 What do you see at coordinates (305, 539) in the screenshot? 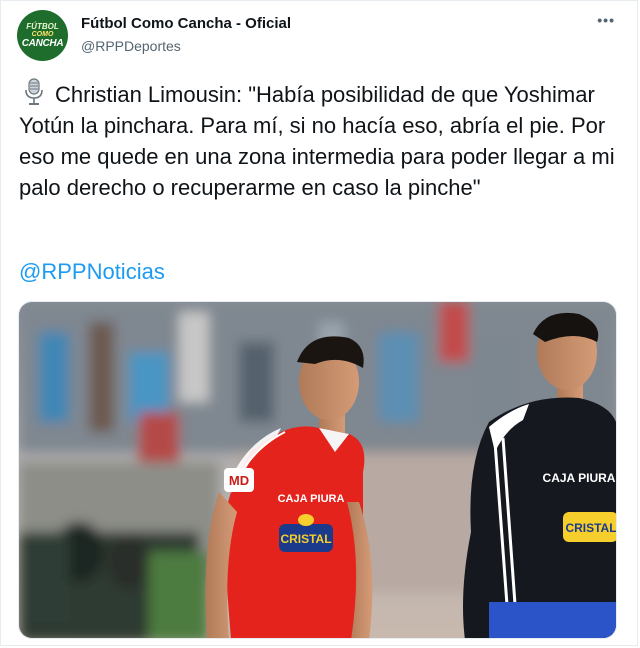
I see `left-jersey-brand: CRISTAL` at bounding box center [305, 539].